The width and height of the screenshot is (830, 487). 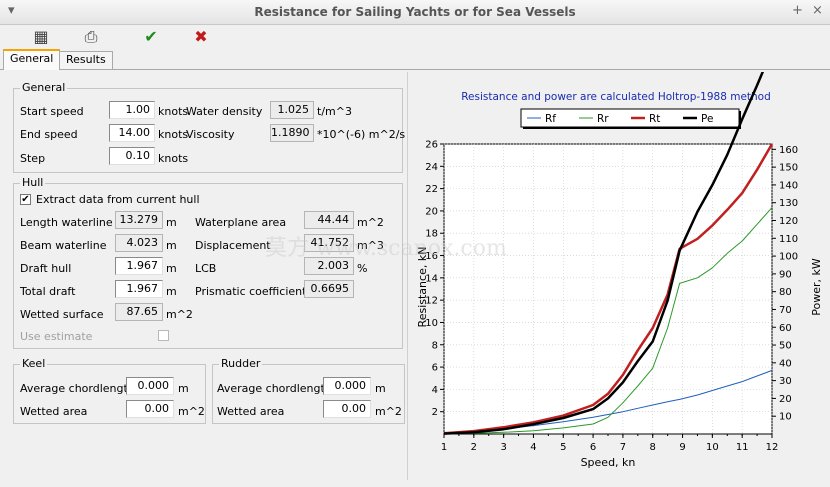 What do you see at coordinates (712, 447) in the screenshot?
I see `x-tick-label: 10` at bounding box center [712, 447].